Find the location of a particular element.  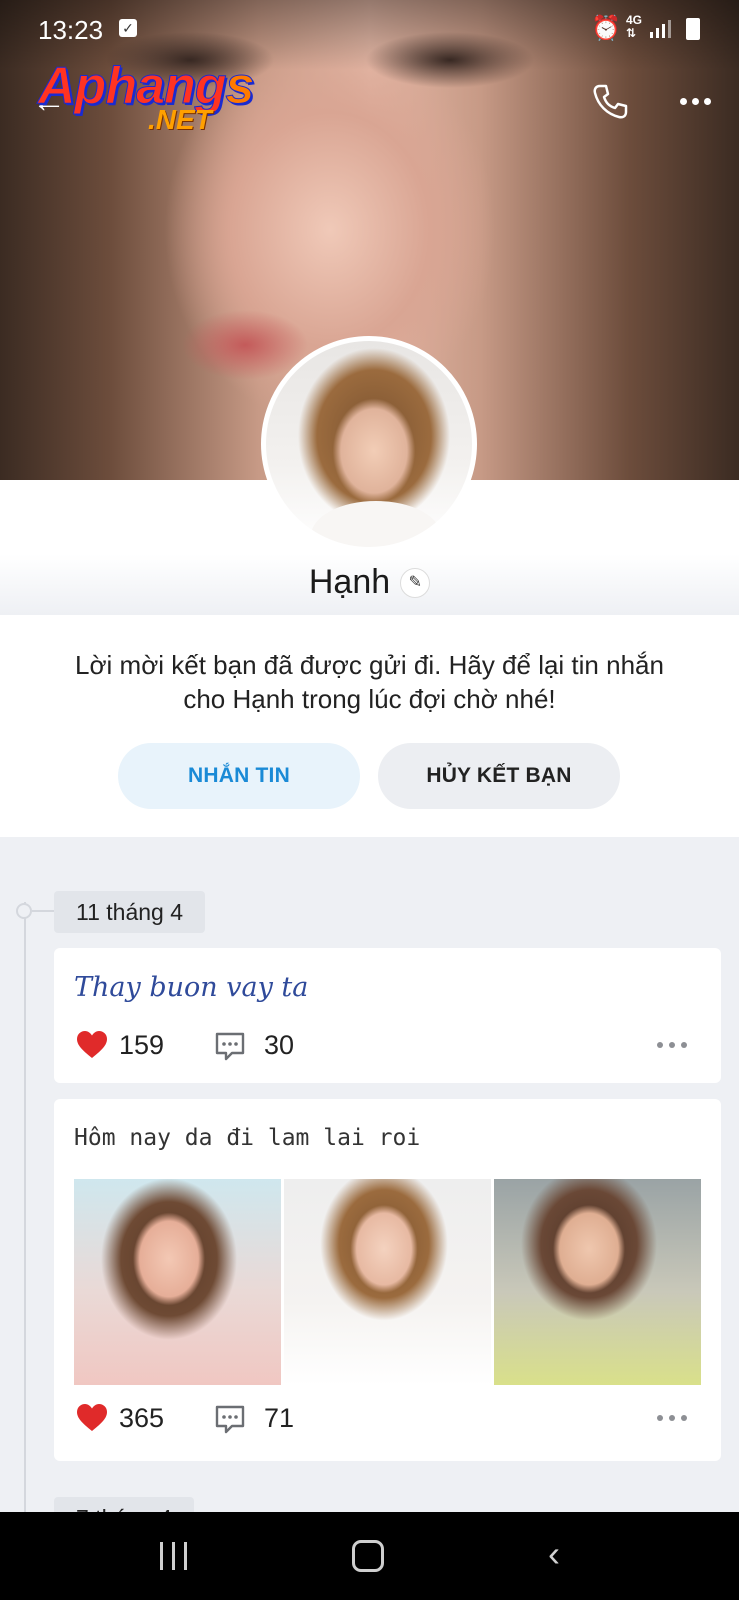

like-count: 159 is located at coordinates (142, 1045).